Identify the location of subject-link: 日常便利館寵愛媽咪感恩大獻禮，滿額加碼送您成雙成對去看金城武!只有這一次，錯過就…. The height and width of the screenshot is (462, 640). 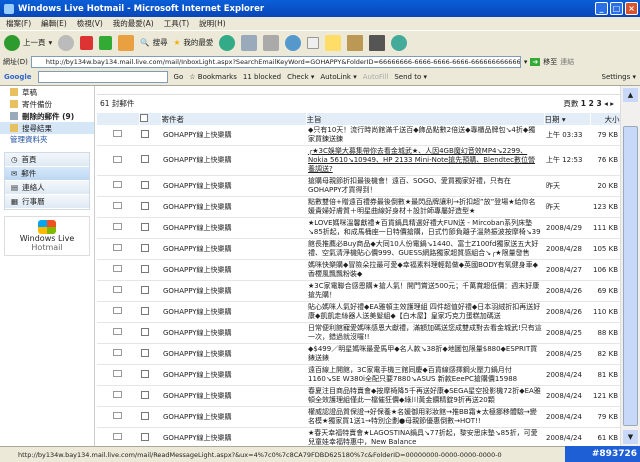
(425, 333).